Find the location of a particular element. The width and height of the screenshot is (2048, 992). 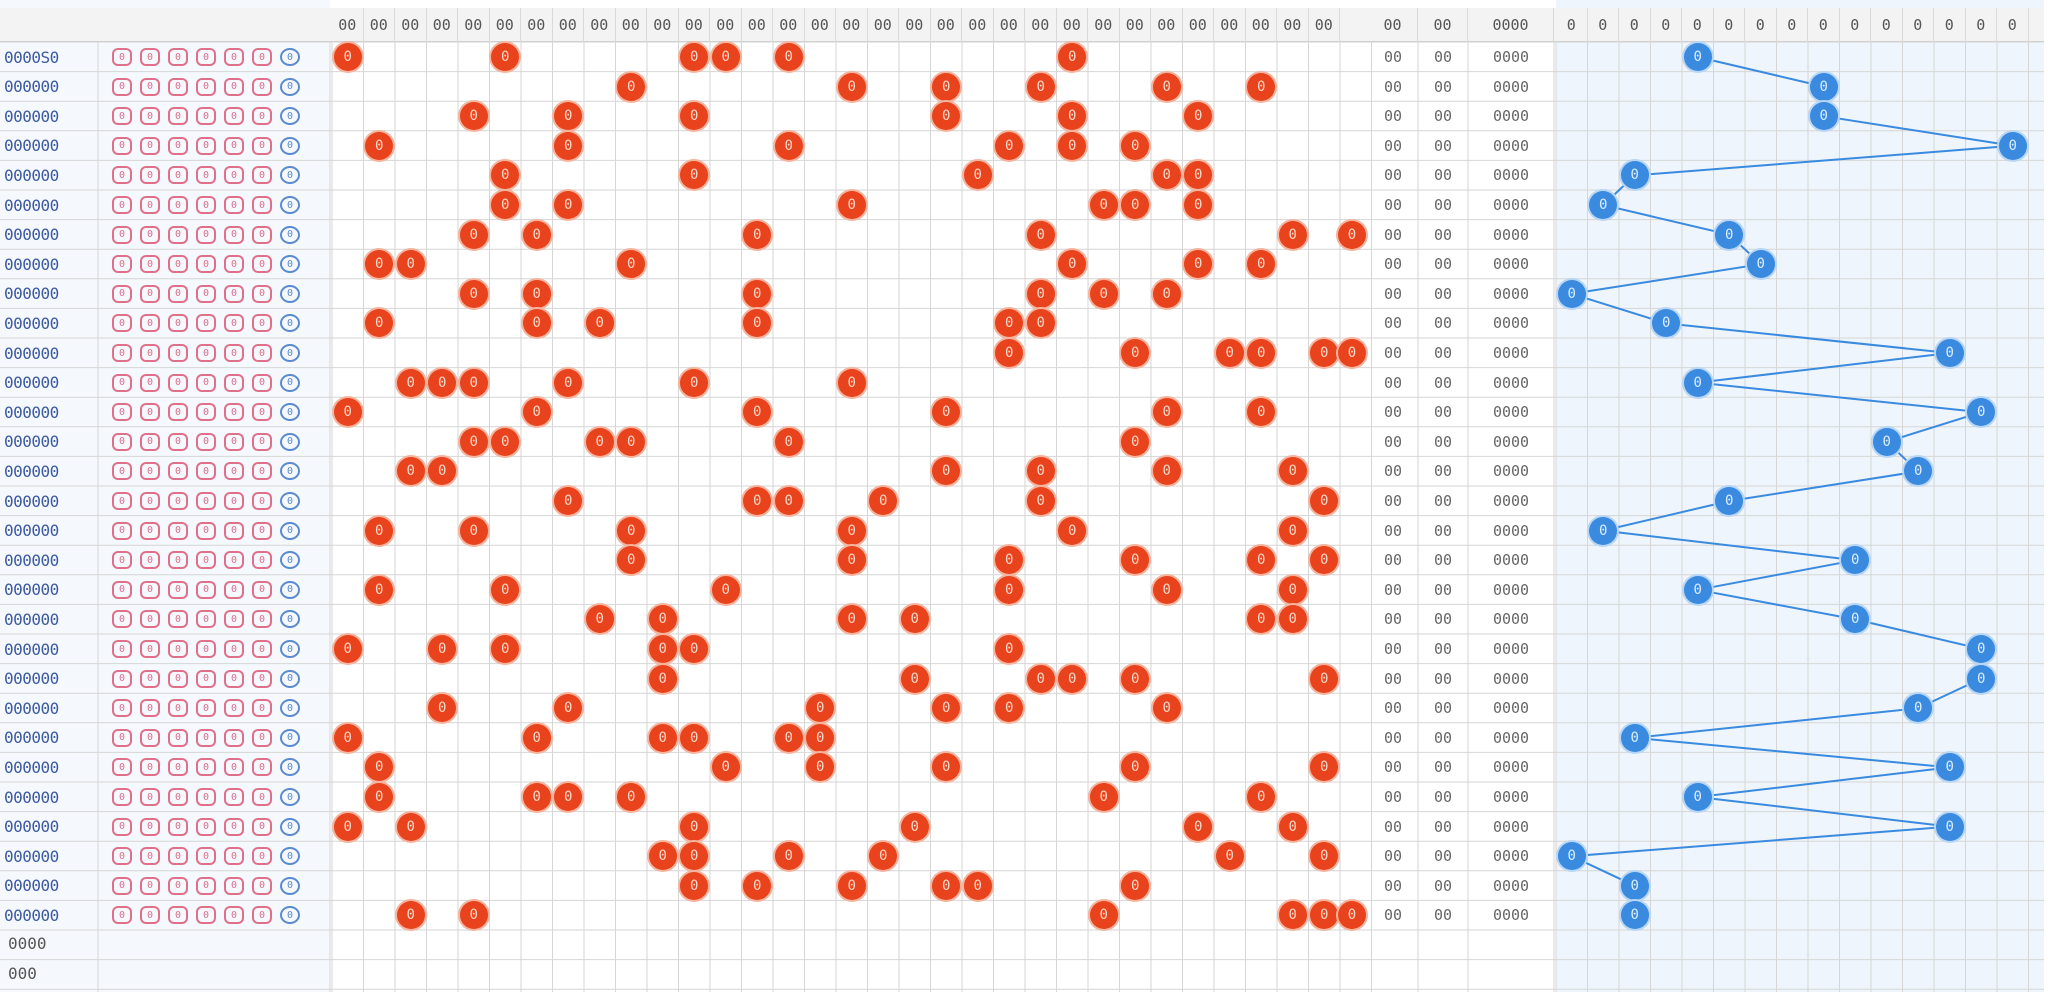

stat-column-header: 00 is located at coordinates (1393, 25).